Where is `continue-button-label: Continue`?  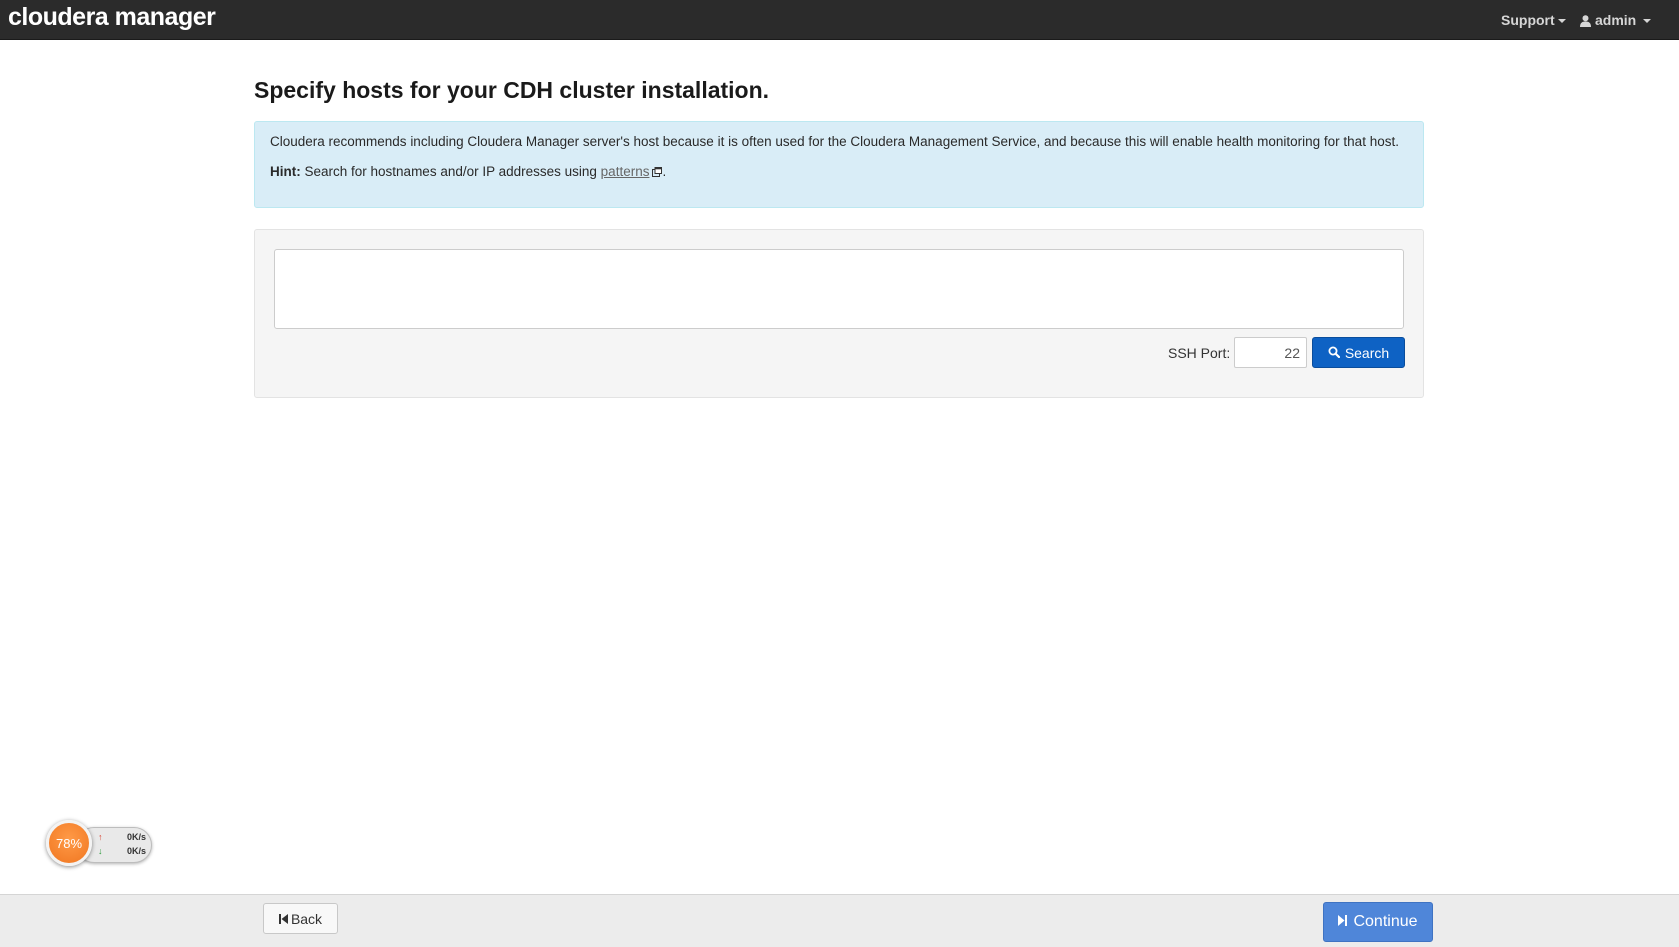
continue-button-label: Continue is located at coordinates (1385, 921).